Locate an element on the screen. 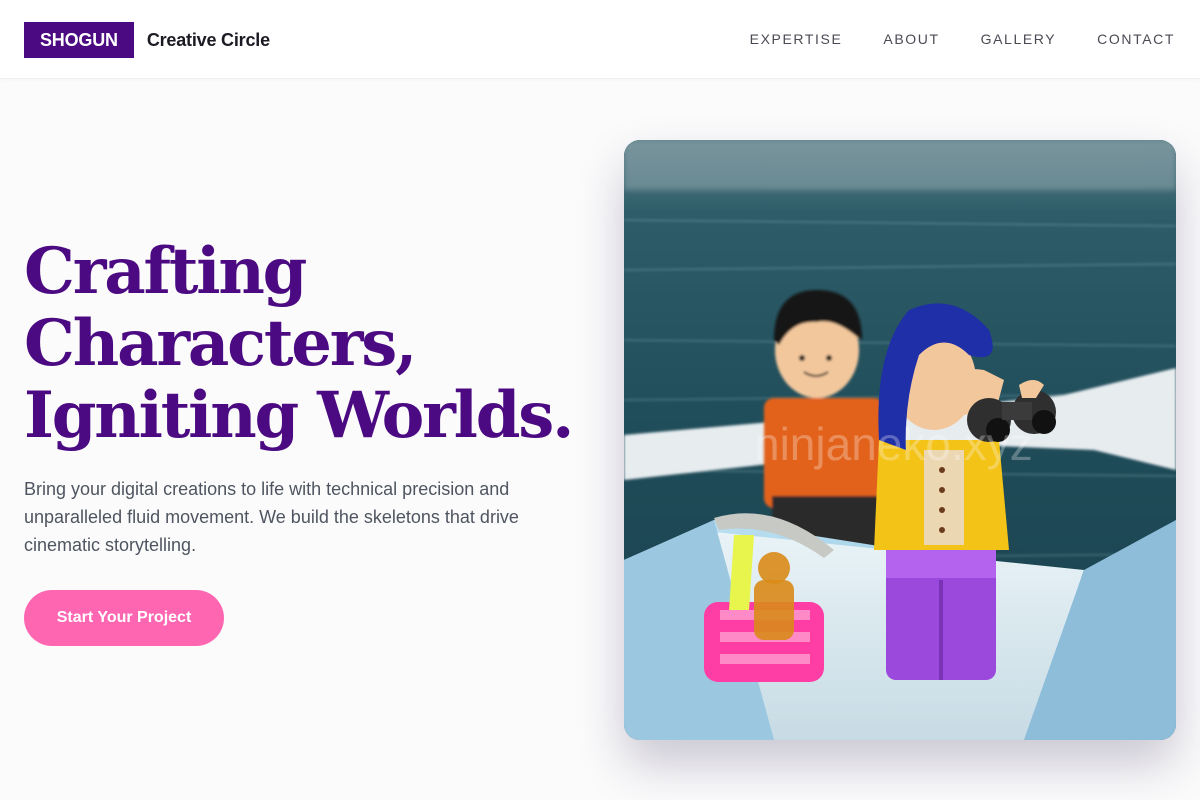 Image resolution: width=1200 pixels, height=800 pixels. hero-title-line: Igniting Worlds. is located at coordinates (299, 415).